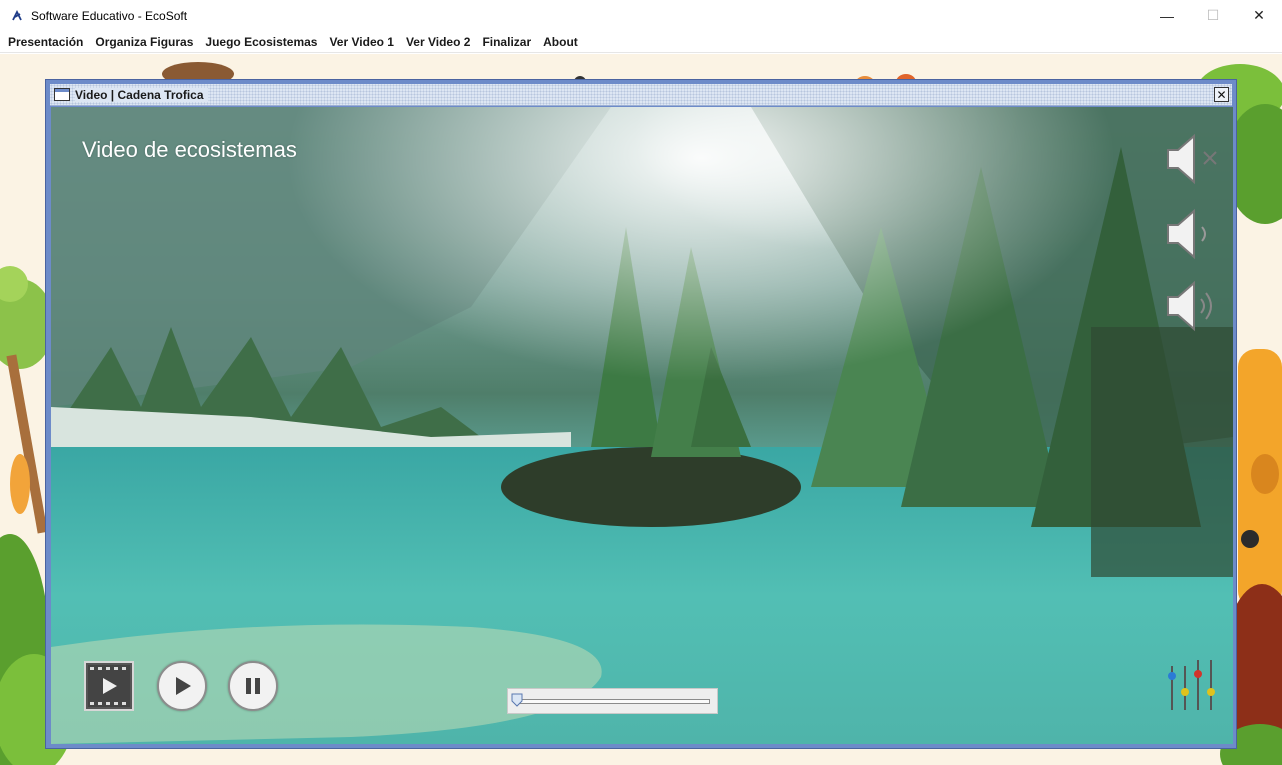 The image size is (1282, 765). Describe the element at coordinates (361, 42) in the screenshot. I see `menu-ver-video-1: Ver Video 1` at that location.